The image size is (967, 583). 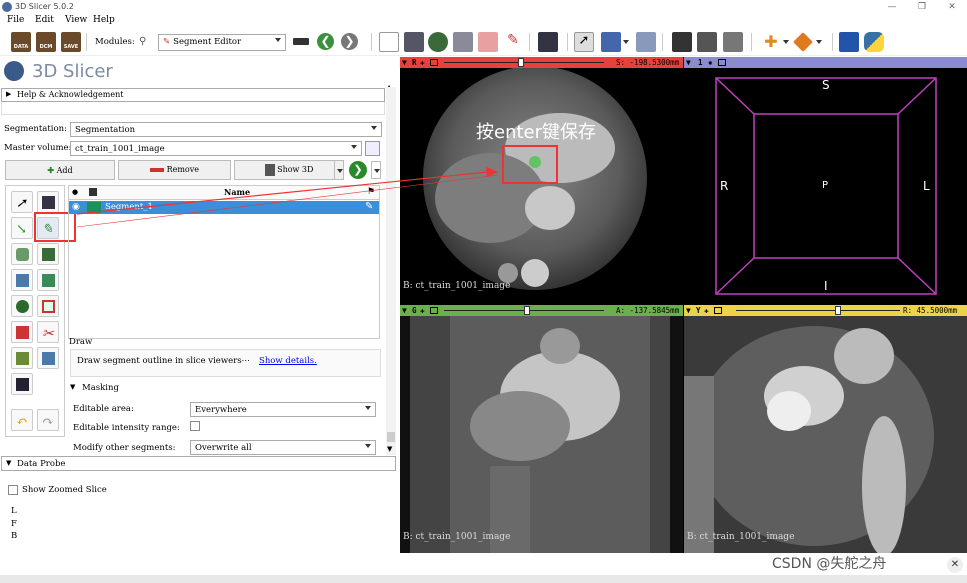 I want to click on effect-paint-button, so click(x=48, y=202).